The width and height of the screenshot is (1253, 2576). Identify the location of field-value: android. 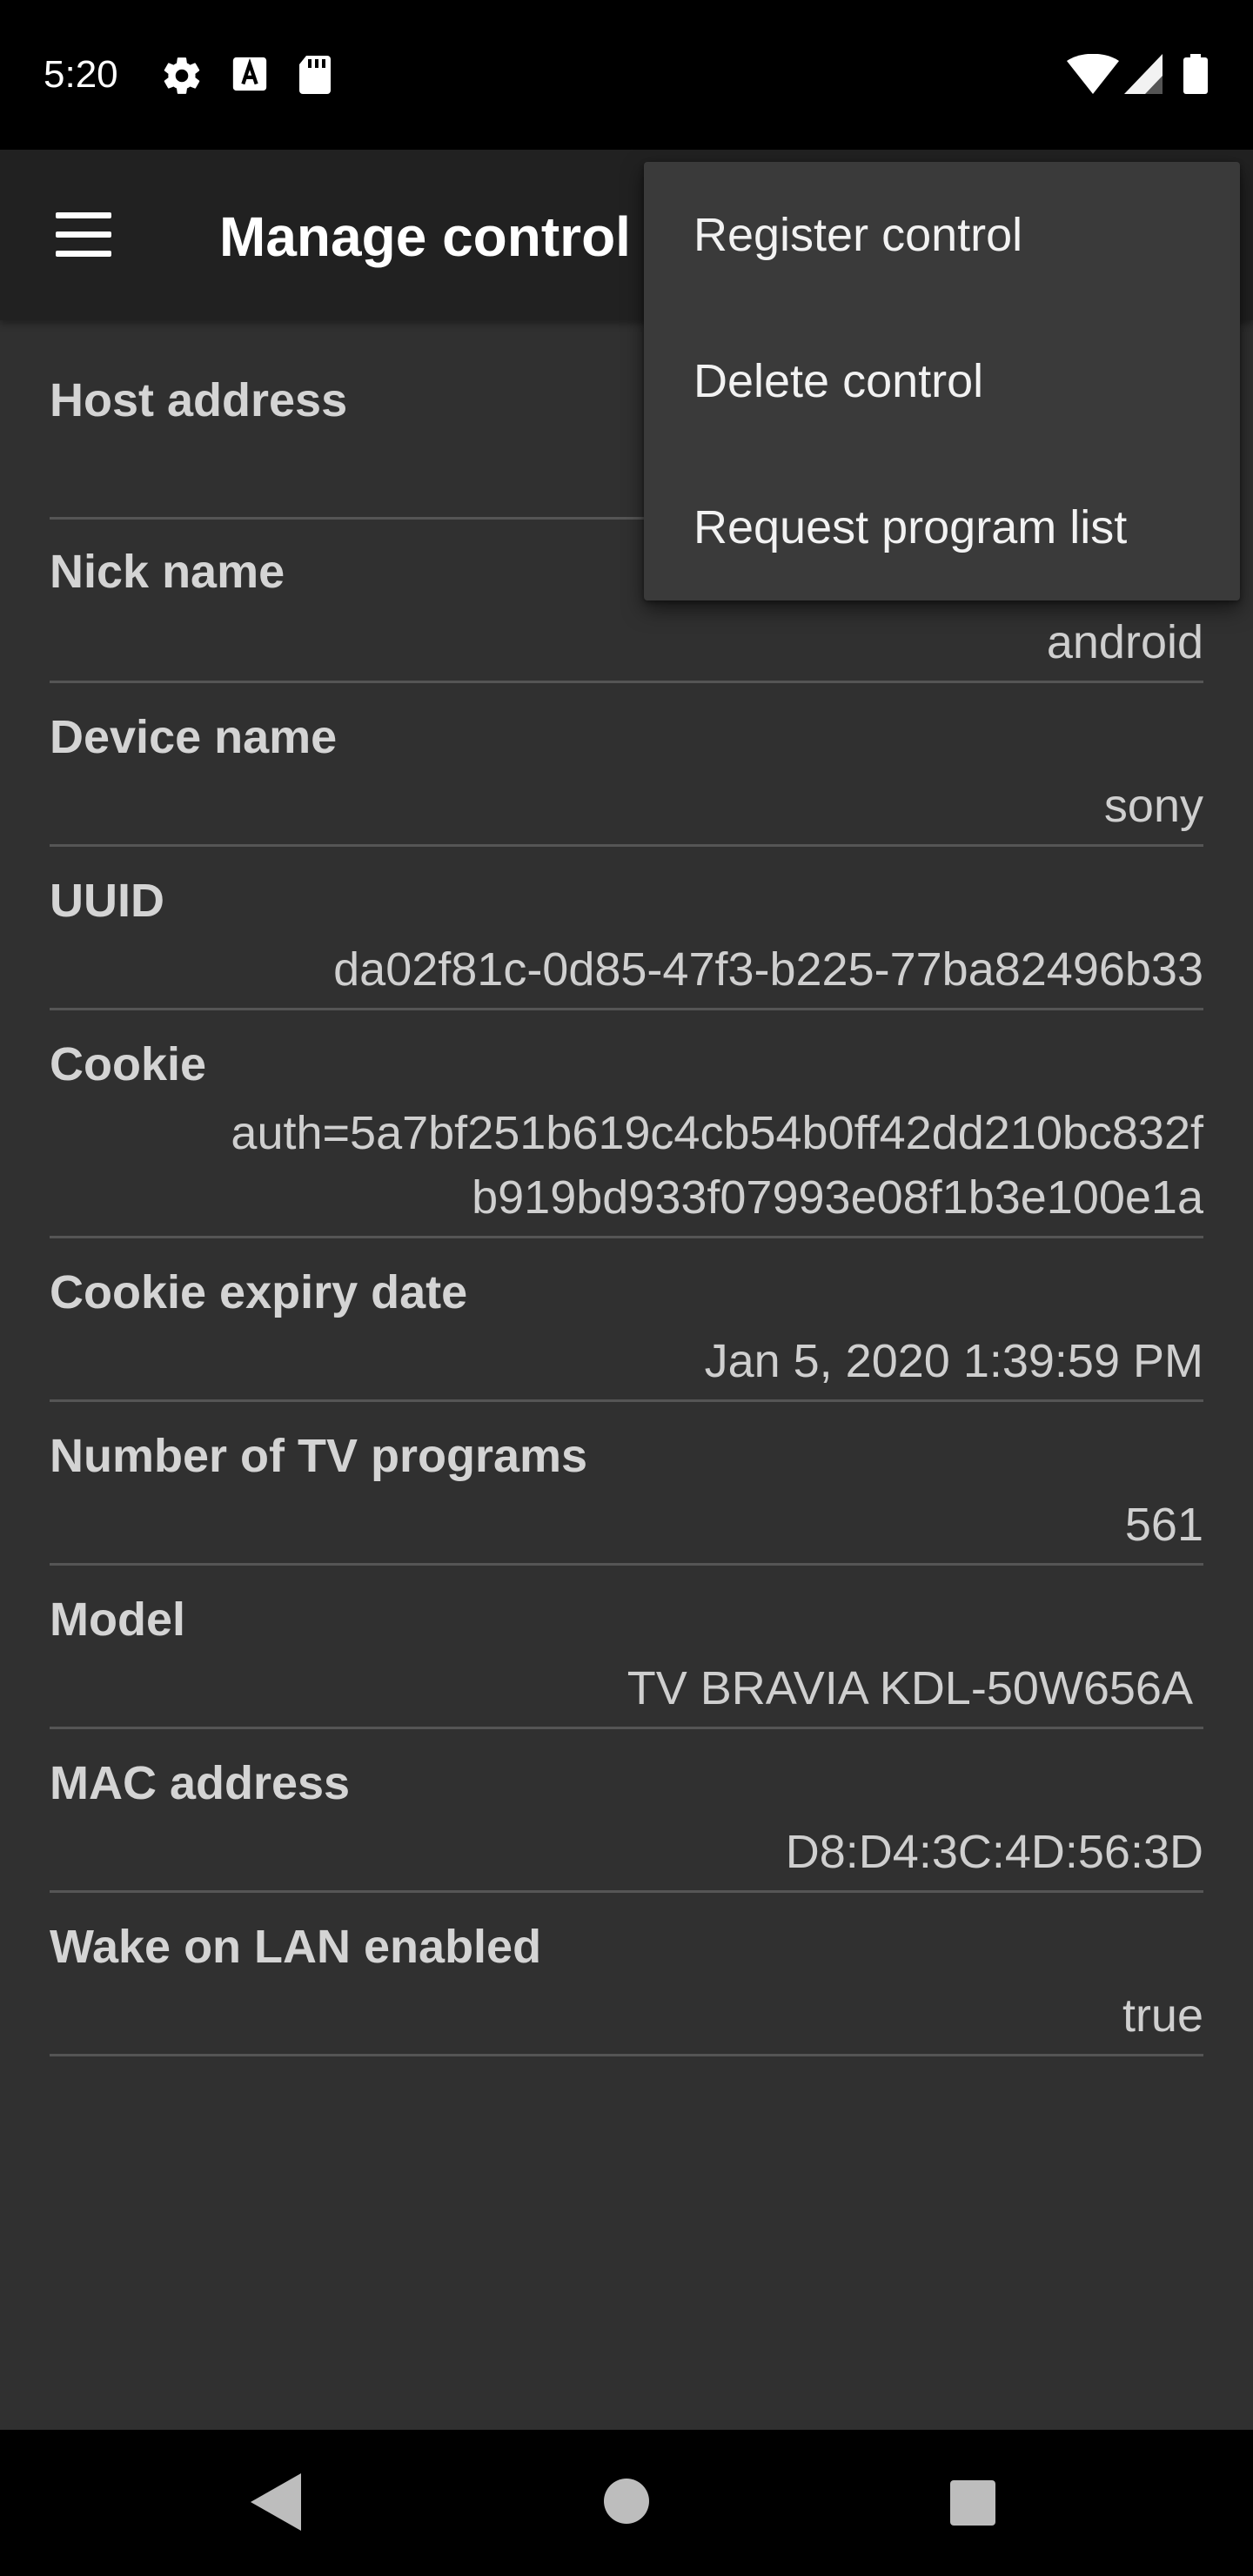
(1124, 642).